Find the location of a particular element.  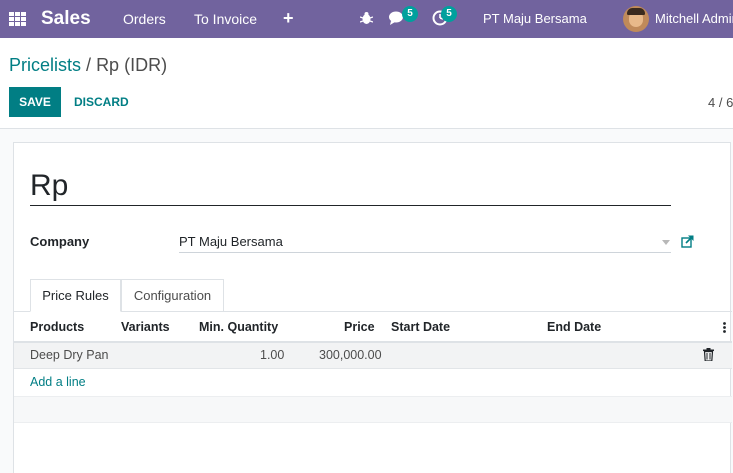

chevron-down-icon is located at coordinates (666, 242).